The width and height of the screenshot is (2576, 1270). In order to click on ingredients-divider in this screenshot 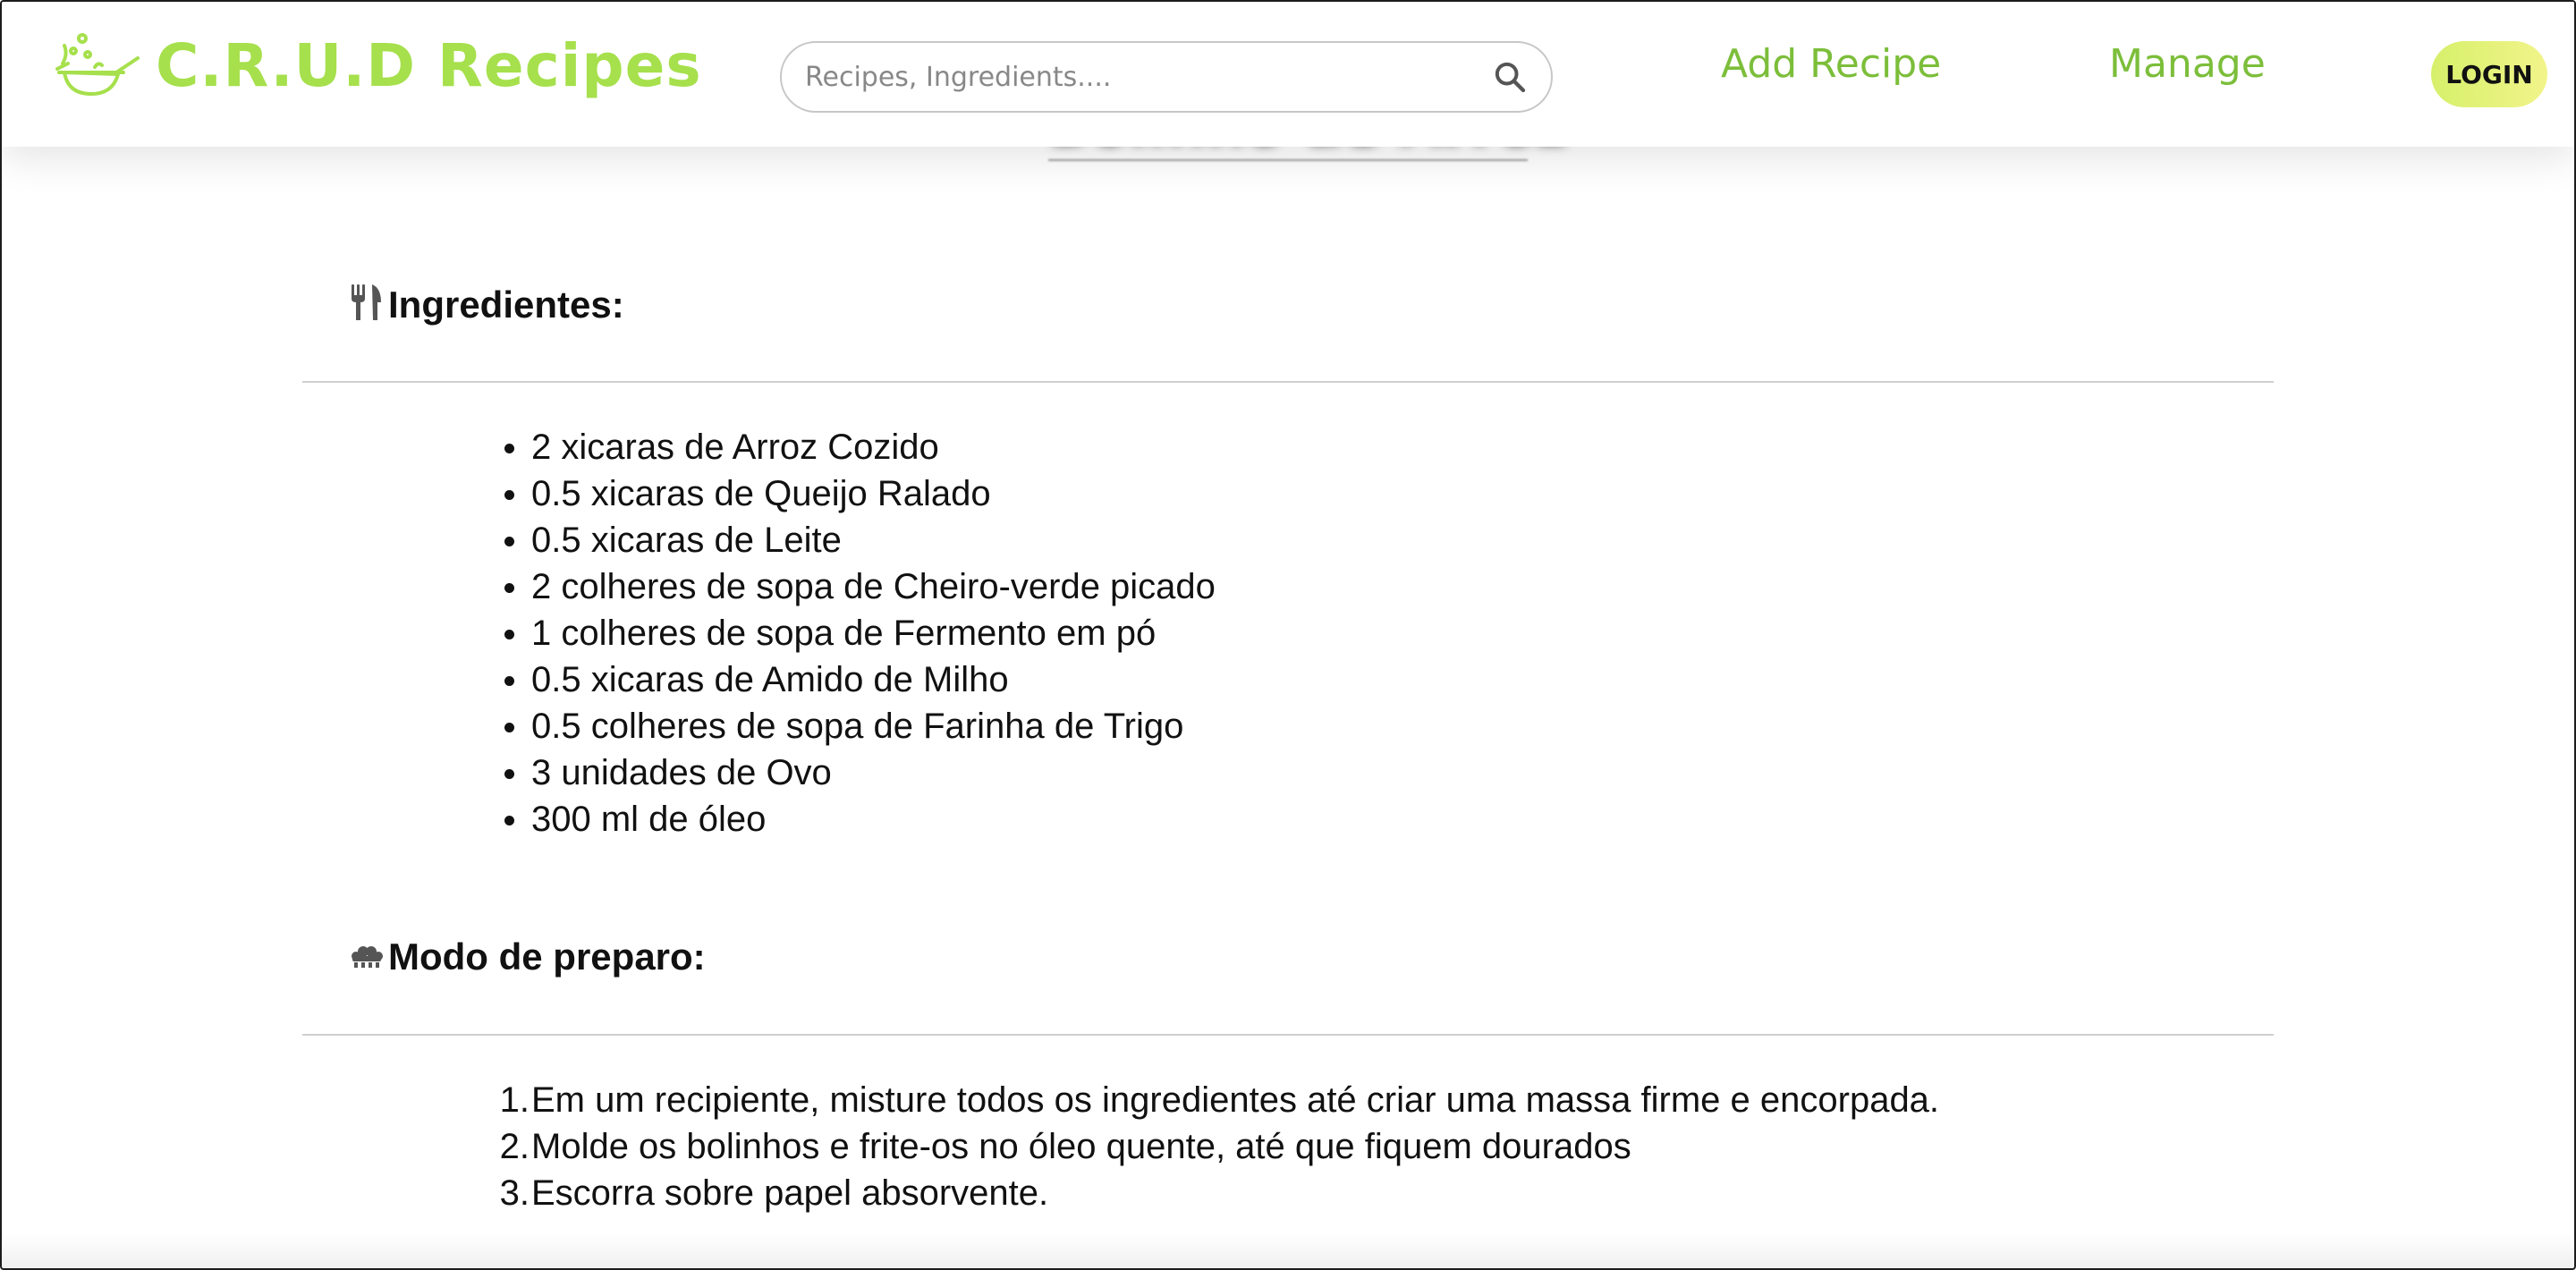, I will do `click(1288, 382)`.